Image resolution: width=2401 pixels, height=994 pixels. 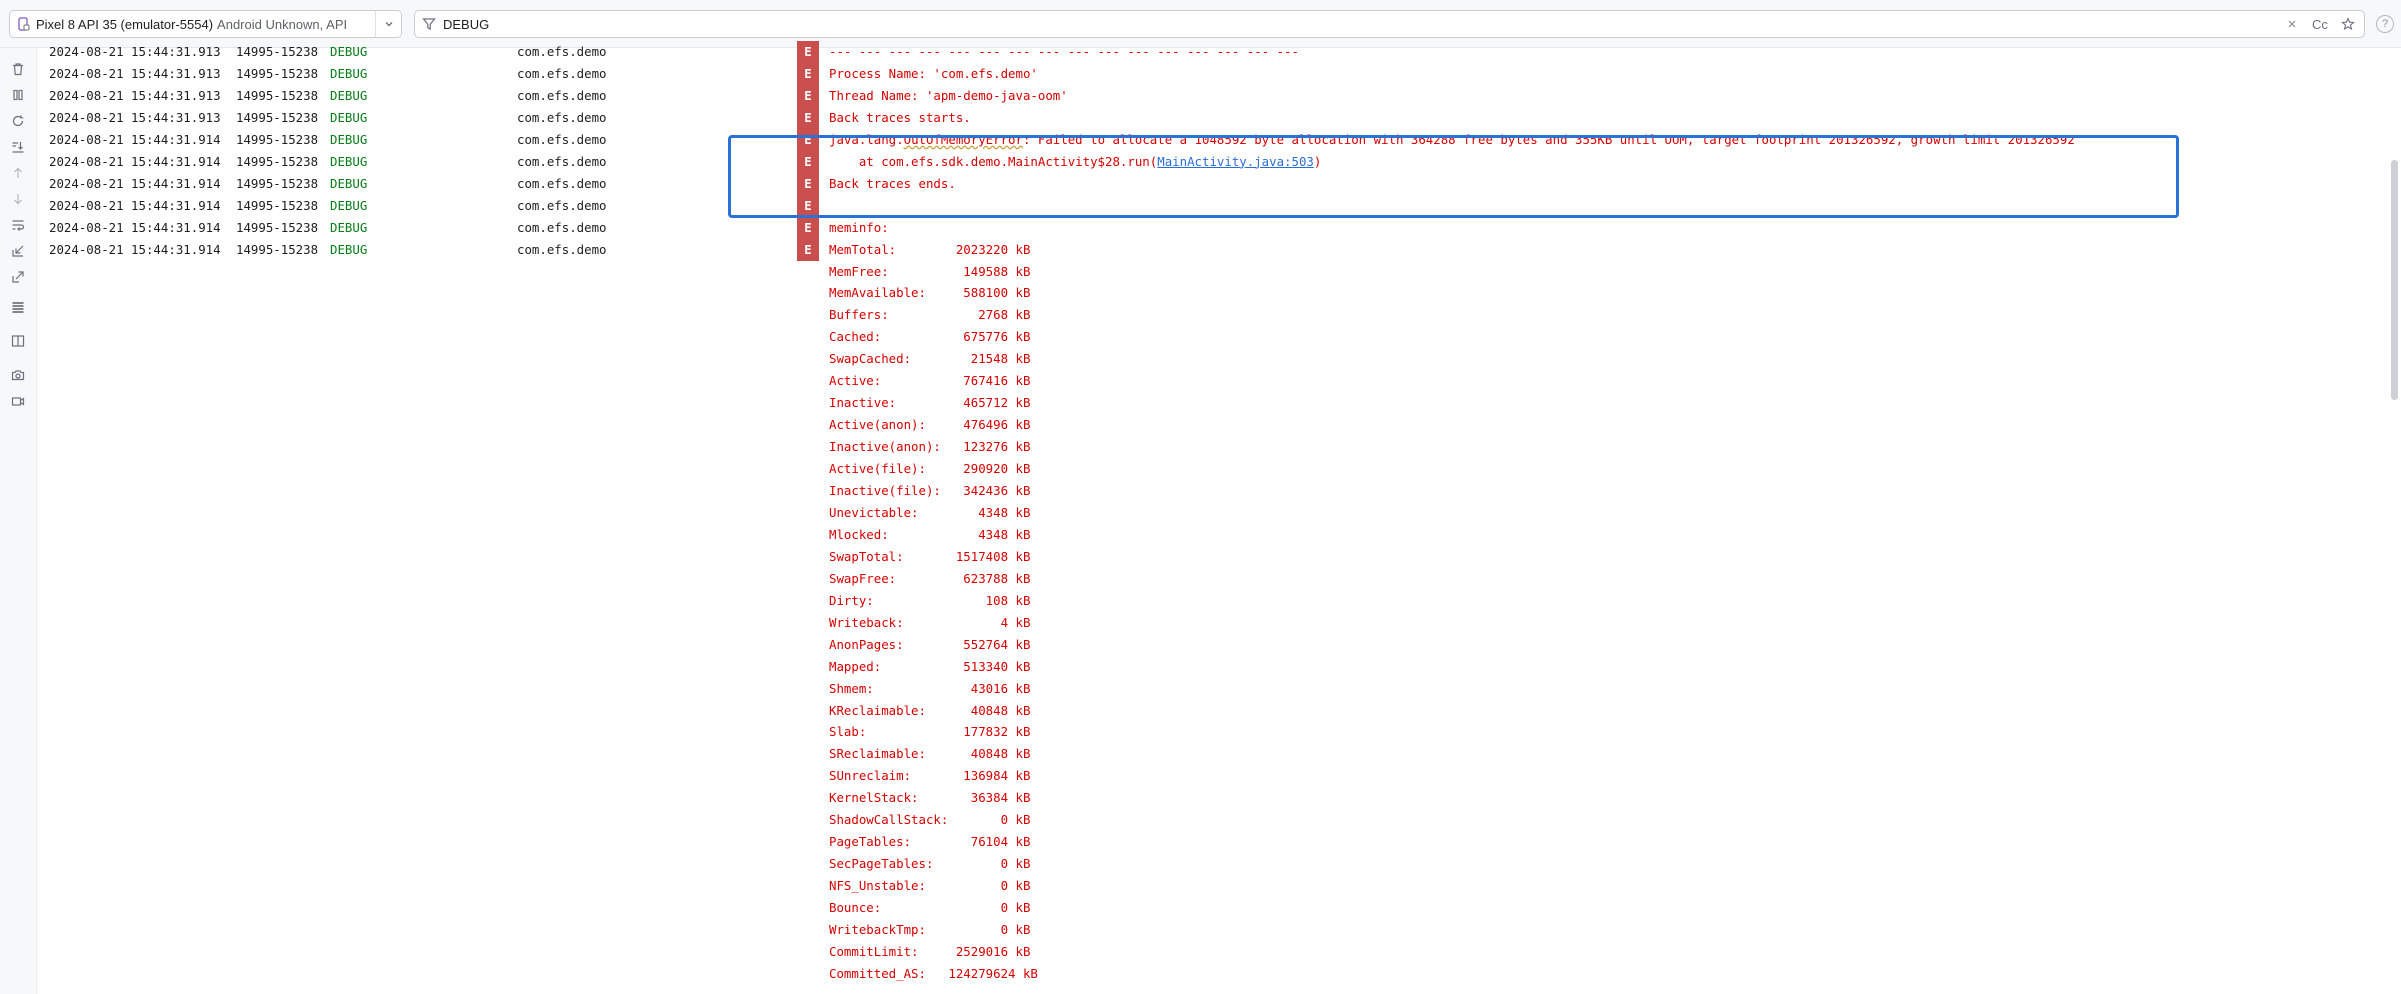 I want to click on meminfo-row: PageTables: 76104 kB, so click(x=1187, y=842).